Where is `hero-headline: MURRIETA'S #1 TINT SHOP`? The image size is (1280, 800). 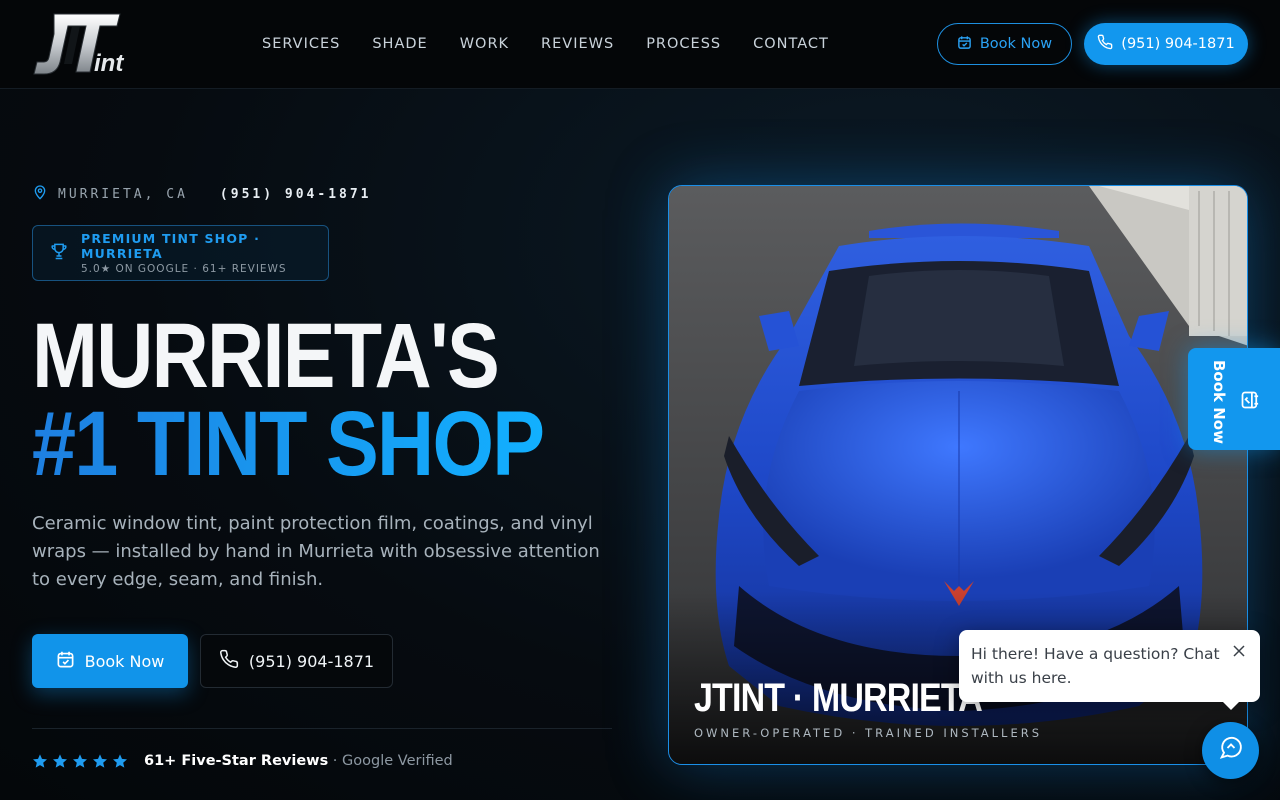 hero-headline: MURRIETA'S #1 TINT SHOP is located at coordinates (288, 400).